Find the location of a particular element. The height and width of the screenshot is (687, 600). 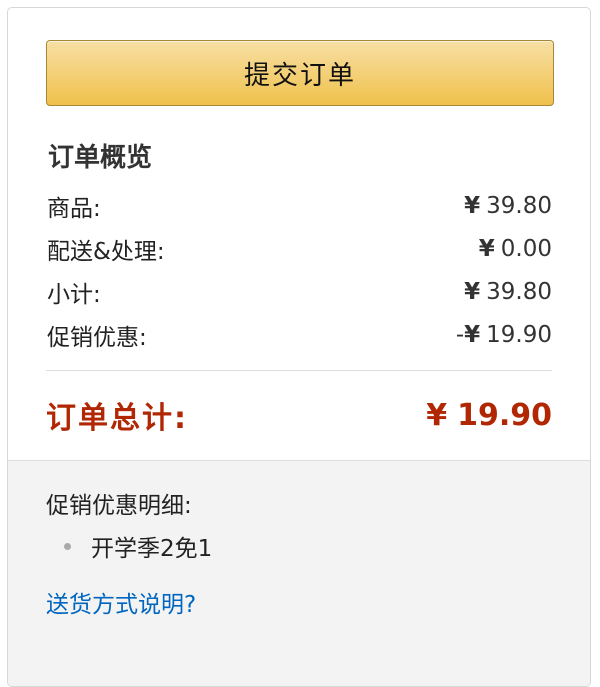

order-total-amount: 19.90 is located at coordinates (504, 415).